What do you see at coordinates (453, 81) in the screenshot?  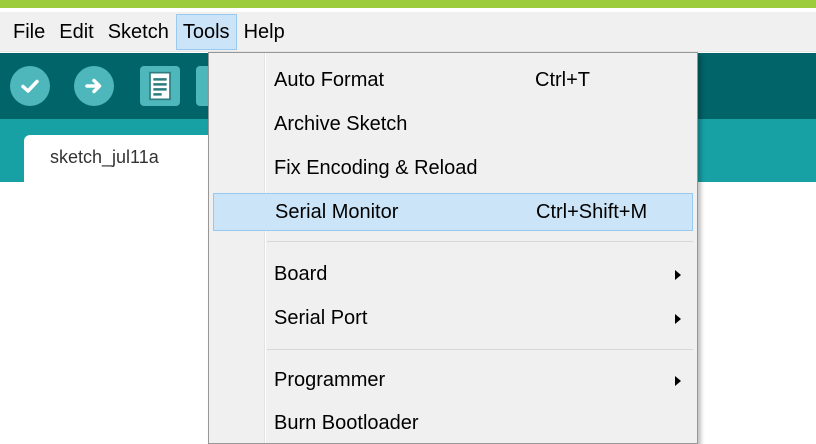 I see `menu-item-auto-format: Auto Format Ctrl+T` at bounding box center [453, 81].